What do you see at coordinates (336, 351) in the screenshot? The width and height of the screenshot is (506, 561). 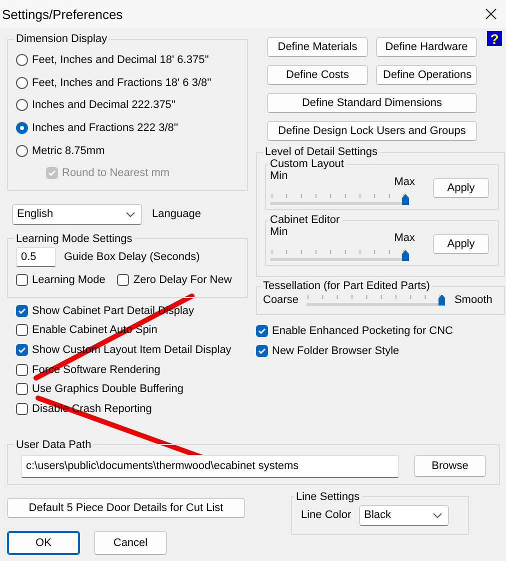 I see `checkbox-label: New Folder Browser Style` at bounding box center [336, 351].